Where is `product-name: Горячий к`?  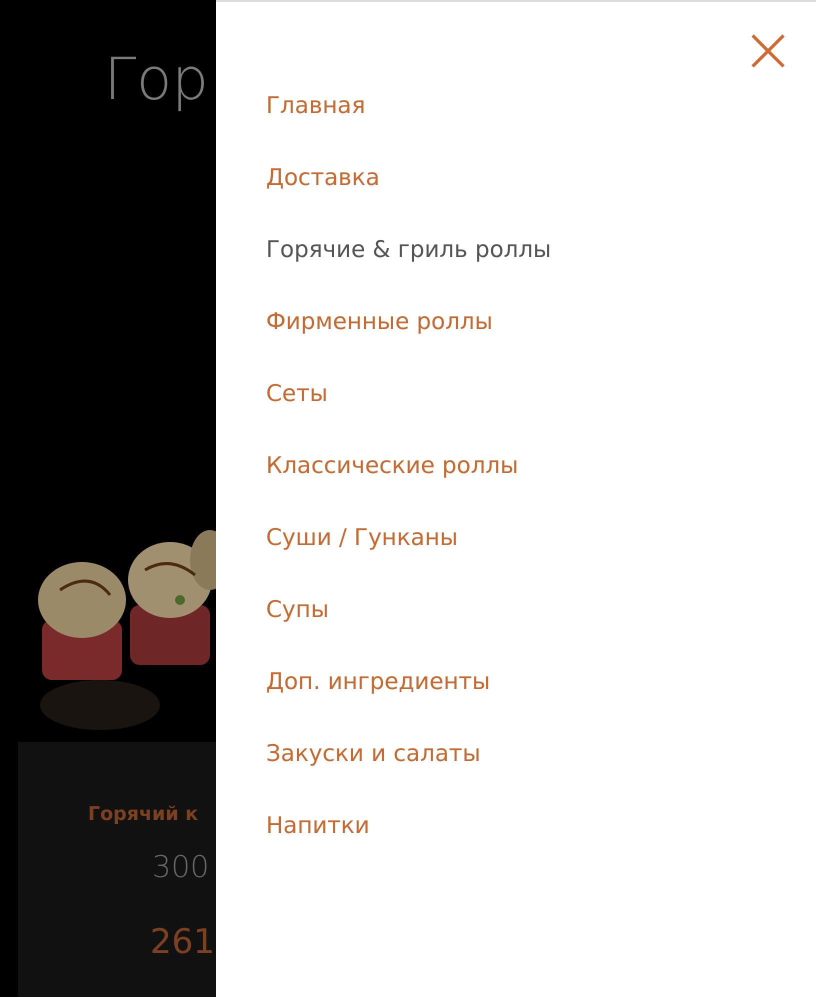 product-name: Горячий к is located at coordinates (144, 814).